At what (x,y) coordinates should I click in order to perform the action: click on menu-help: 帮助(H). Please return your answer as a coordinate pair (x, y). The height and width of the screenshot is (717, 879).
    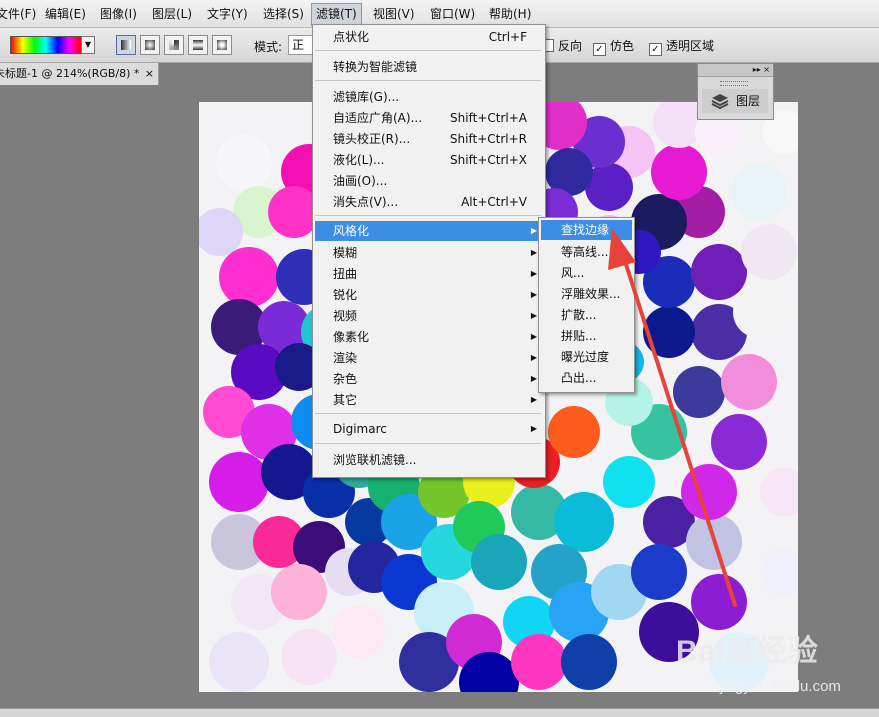
    Looking at the image, I should click on (510, 14).